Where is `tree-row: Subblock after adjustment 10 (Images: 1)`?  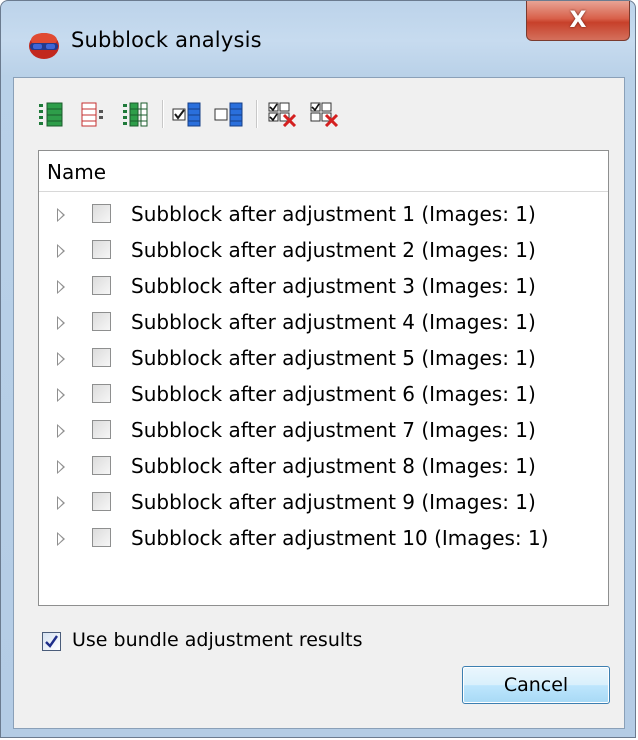
tree-row: Subblock after adjustment 10 (Images: 1) is located at coordinates (323, 539).